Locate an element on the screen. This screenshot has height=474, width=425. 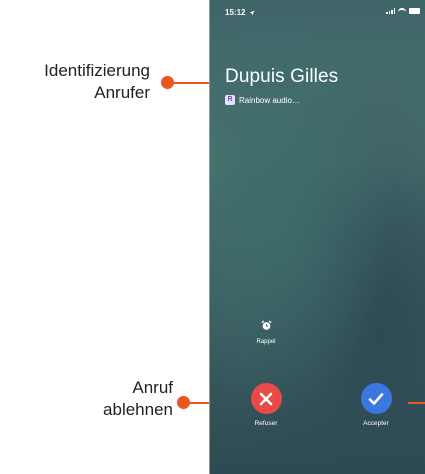
cellular-signal-icon is located at coordinates (390, 11).